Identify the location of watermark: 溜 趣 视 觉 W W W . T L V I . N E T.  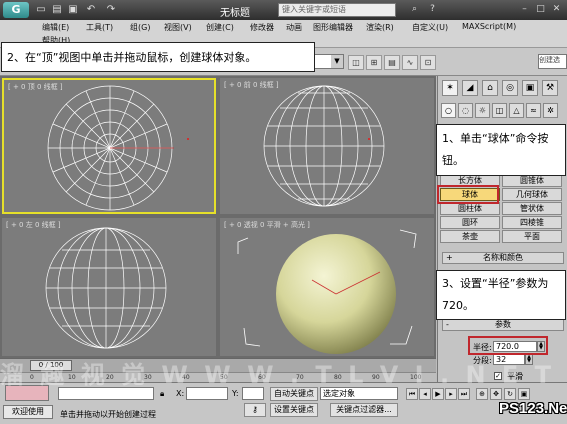
(278, 375).